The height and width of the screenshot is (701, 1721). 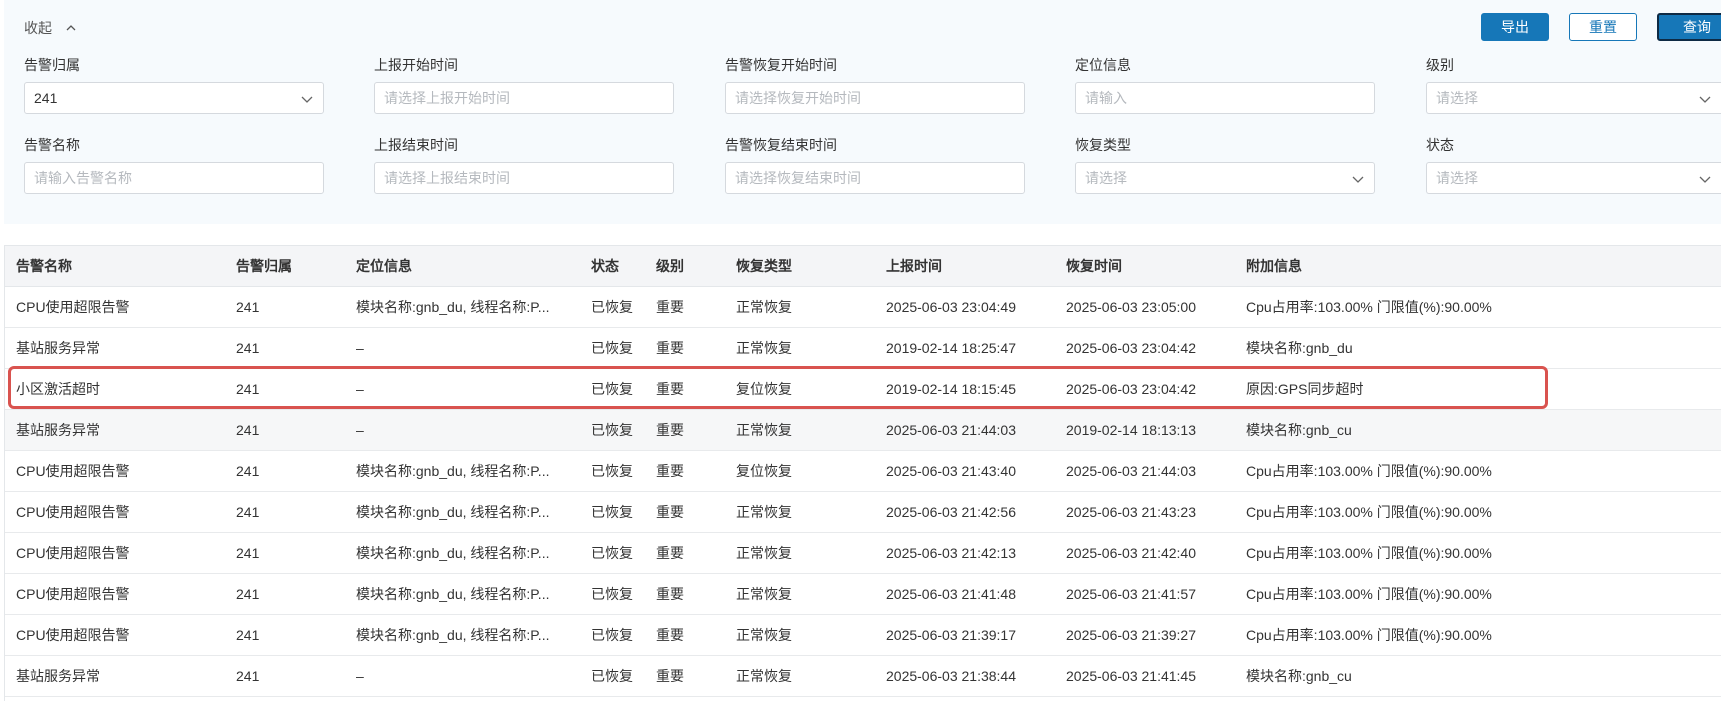 What do you see at coordinates (447, 98) in the screenshot?
I see `report-start-placeholder: 请选择上报开始时间` at bounding box center [447, 98].